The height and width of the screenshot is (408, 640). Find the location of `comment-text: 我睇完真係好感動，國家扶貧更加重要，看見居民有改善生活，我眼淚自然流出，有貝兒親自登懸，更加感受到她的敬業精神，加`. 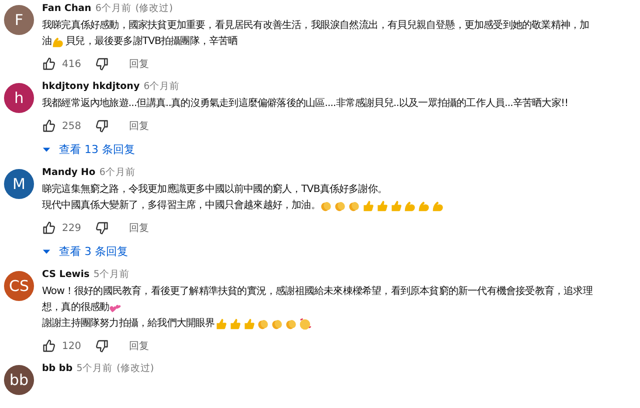

comment-text: 我睇完真係好感動，國家扶貧更加重要，看見居民有改善生活，我眼淚自然流出，有貝兒親自登懸，更加感受到她的敬業精神，加 is located at coordinates (316, 25).